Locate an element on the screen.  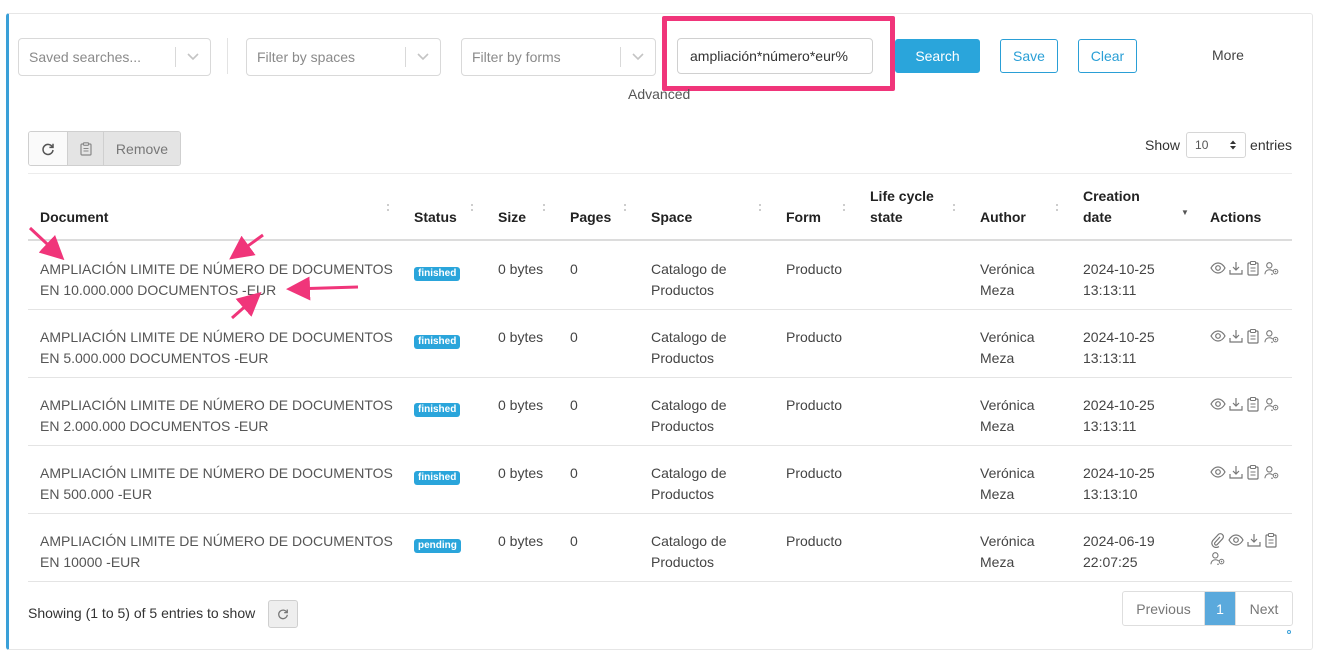
forms-filter-select: Filter by forms is located at coordinates (558, 57).